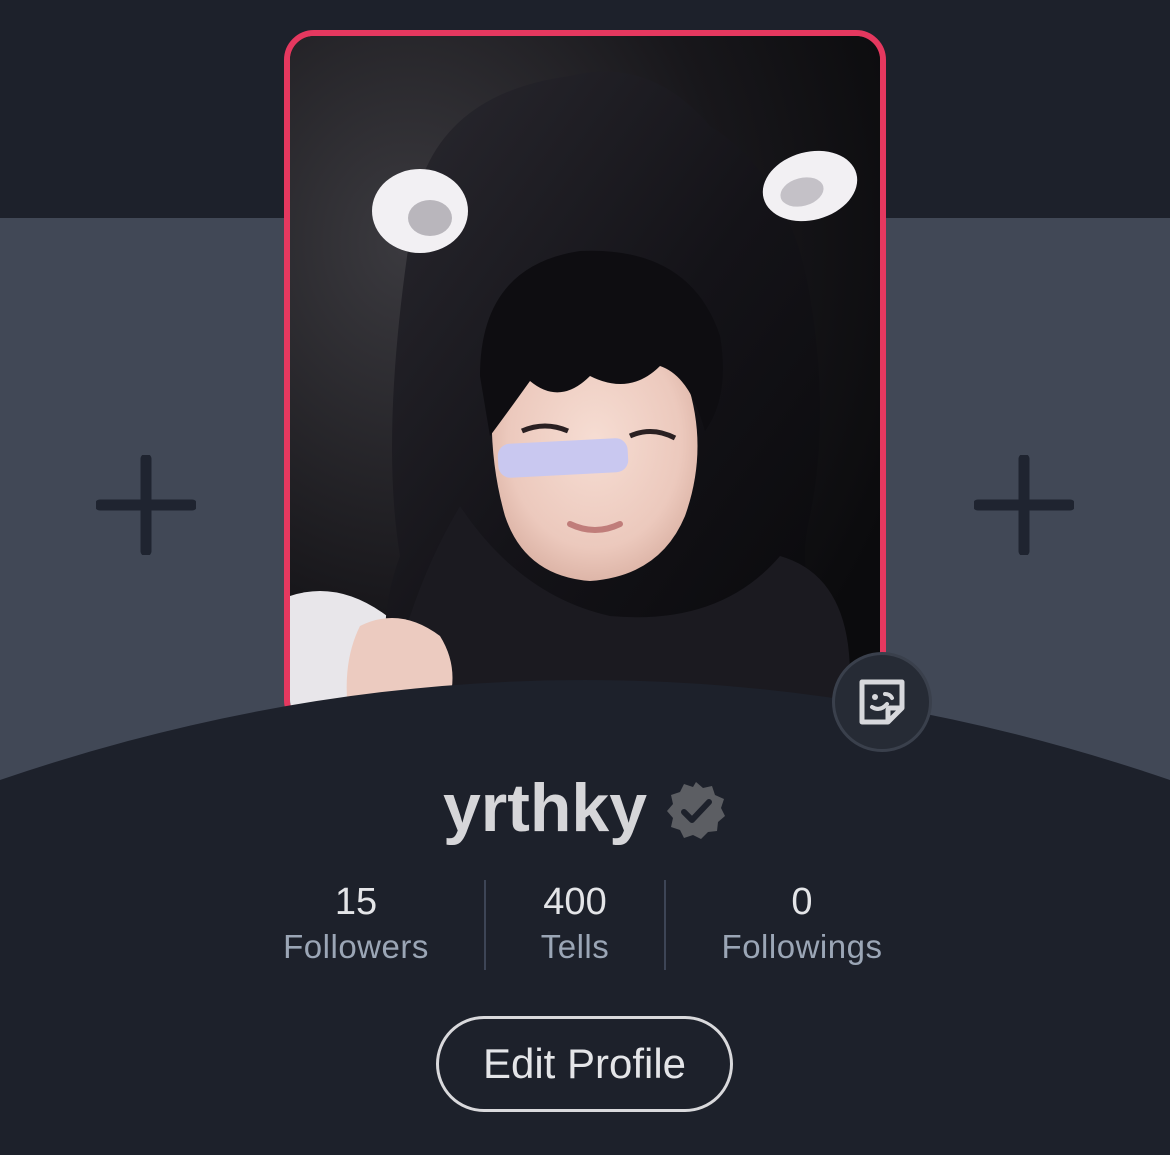  What do you see at coordinates (575, 925) in the screenshot?
I see `tells-stat: 400 Tells` at bounding box center [575, 925].